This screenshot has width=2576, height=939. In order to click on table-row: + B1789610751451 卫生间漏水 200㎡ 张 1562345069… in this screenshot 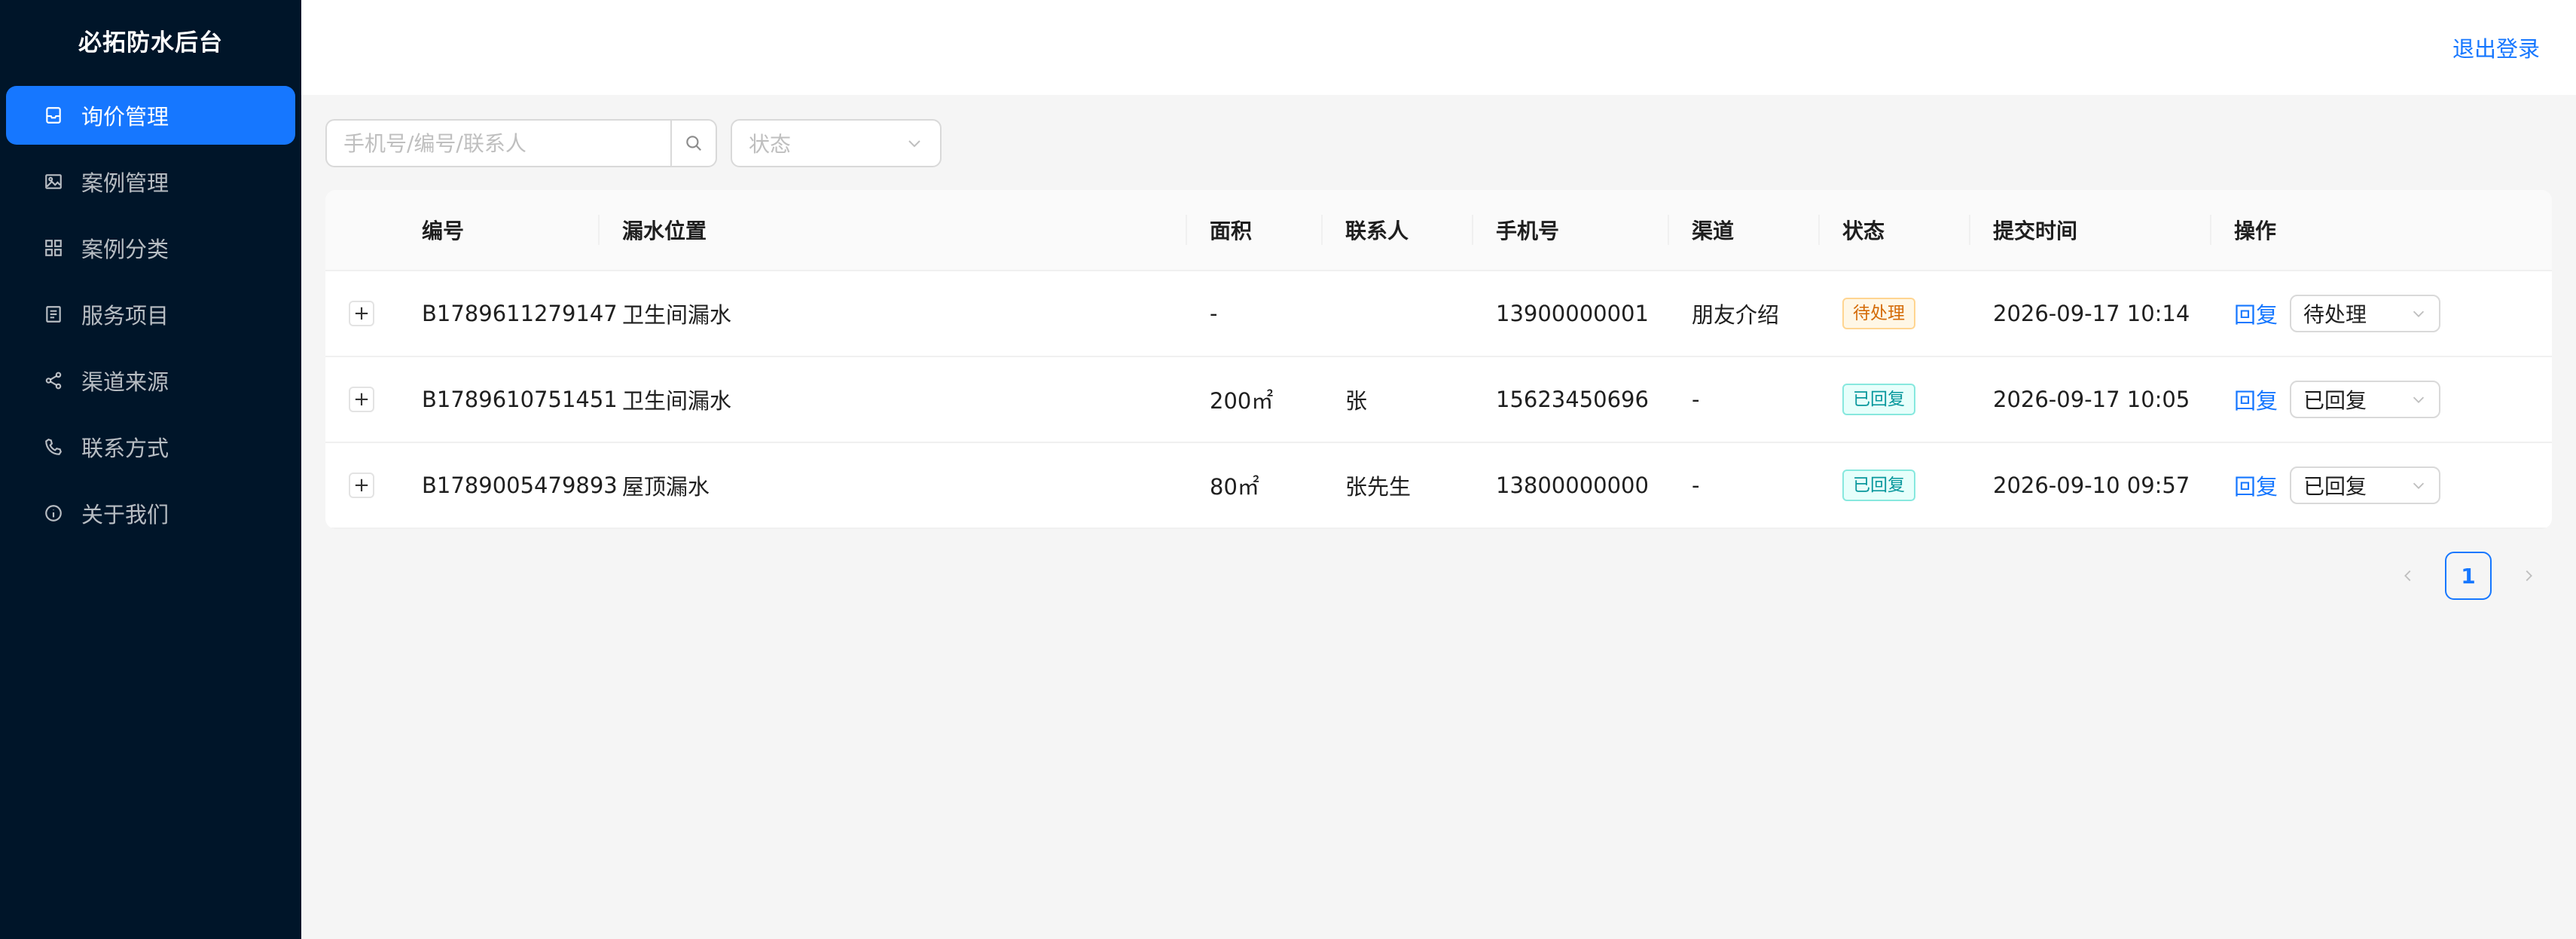, I will do `click(1439, 400)`.